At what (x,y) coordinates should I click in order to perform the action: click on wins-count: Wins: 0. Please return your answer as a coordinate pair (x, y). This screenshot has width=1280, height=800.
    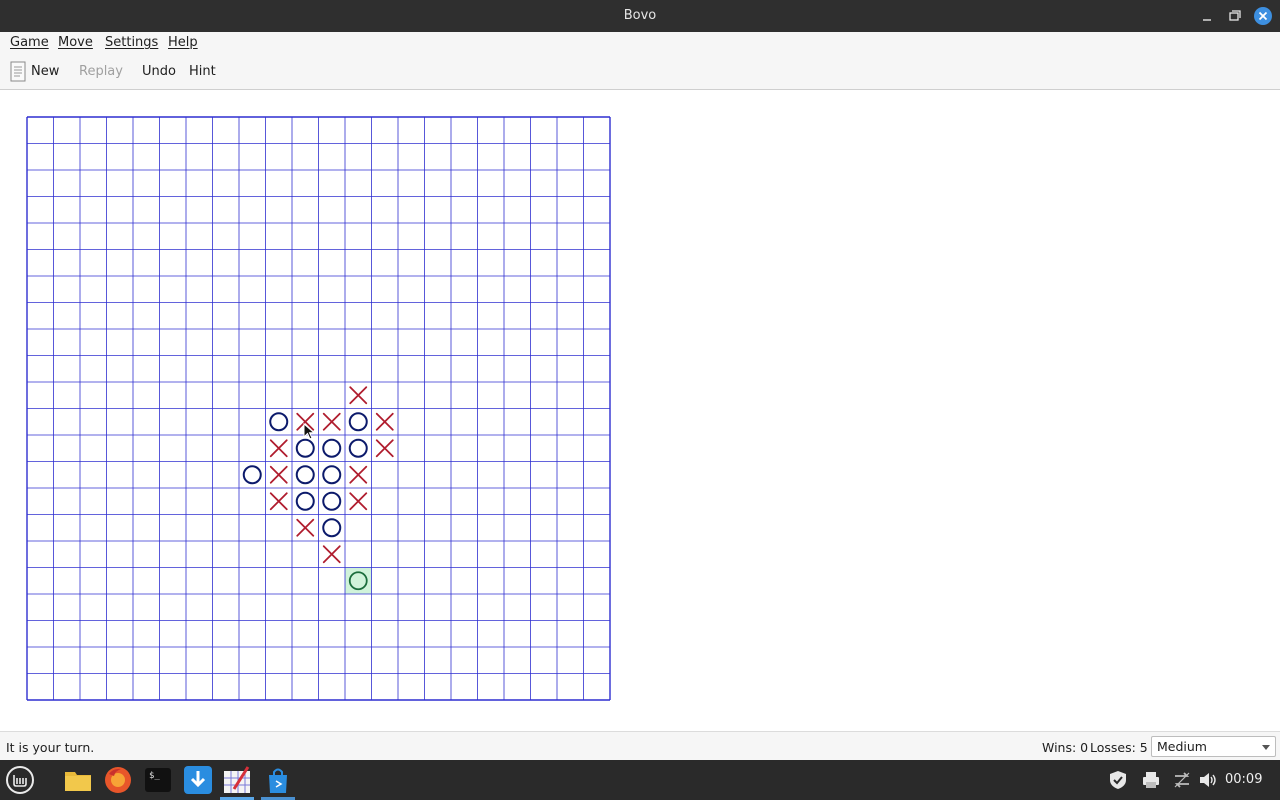
    Looking at the image, I should click on (1065, 747).